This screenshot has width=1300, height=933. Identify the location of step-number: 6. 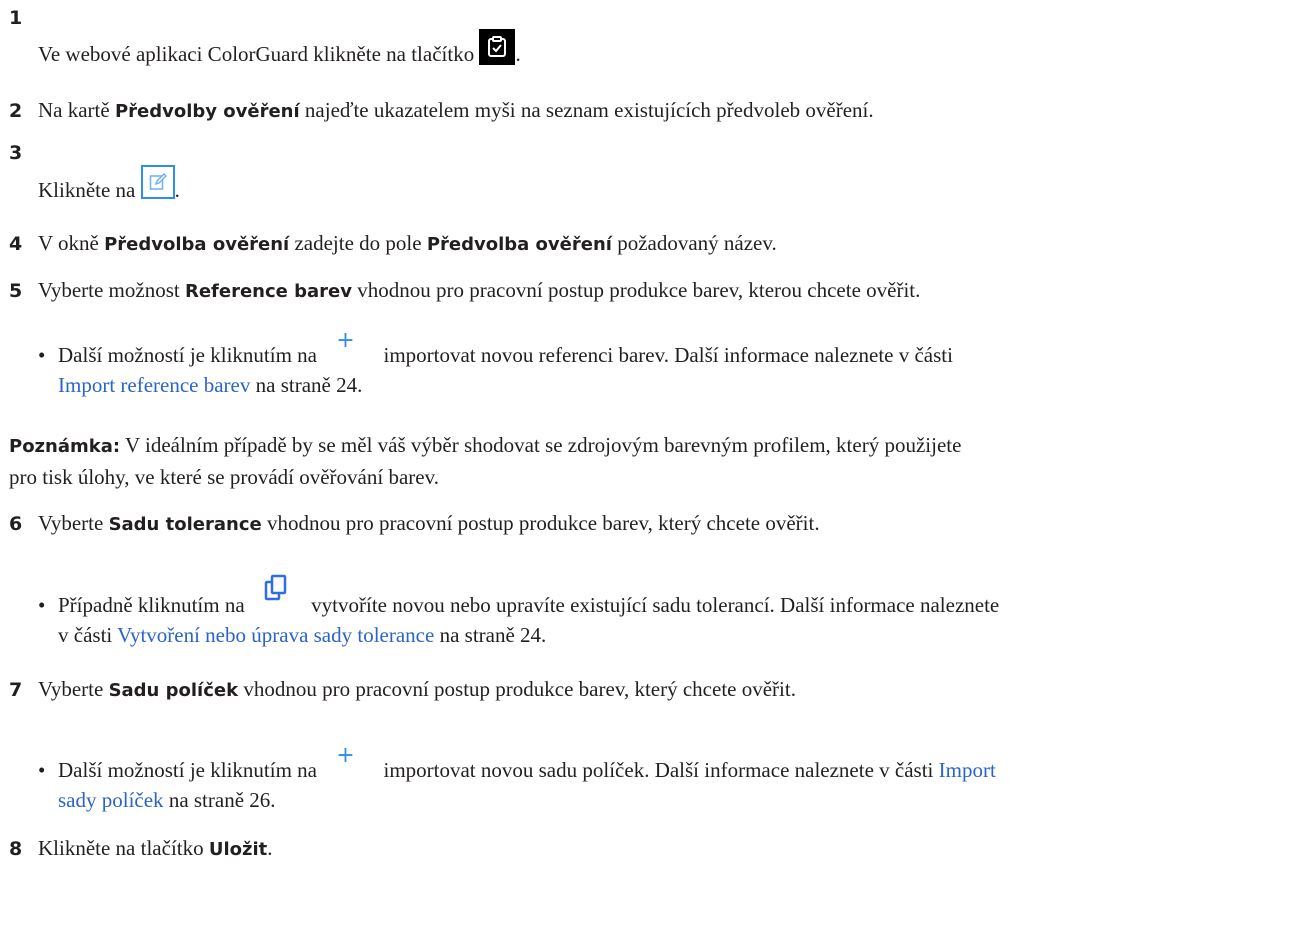
(16, 524).